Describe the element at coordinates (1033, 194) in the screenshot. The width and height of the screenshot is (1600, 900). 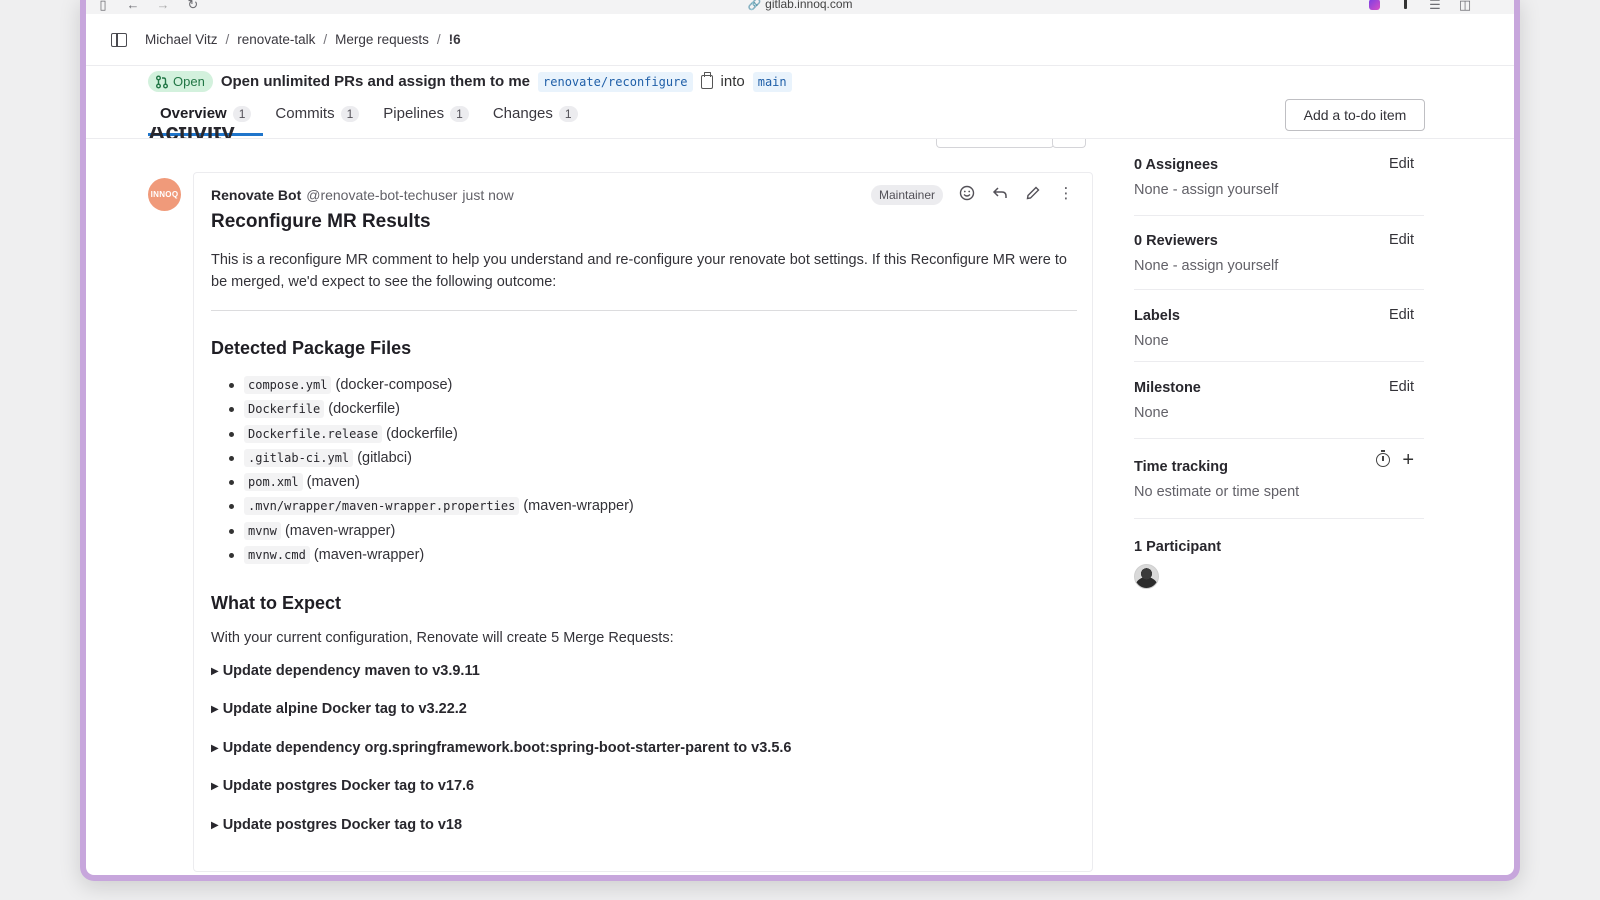
I see `edit-icon` at that location.